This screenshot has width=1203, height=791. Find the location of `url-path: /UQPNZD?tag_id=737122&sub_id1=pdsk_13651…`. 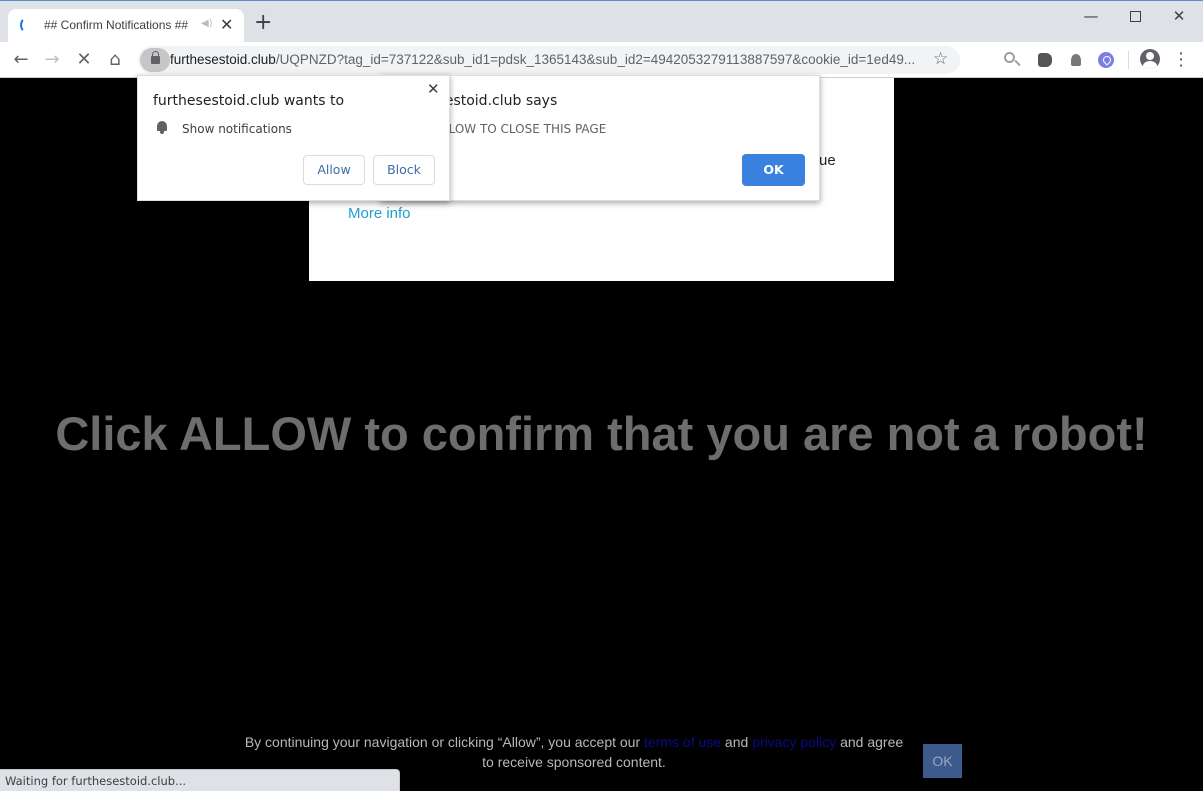

url-path: /UQPNZD?tag_id=737122&sub_id1=pdsk_13651… is located at coordinates (595, 59).